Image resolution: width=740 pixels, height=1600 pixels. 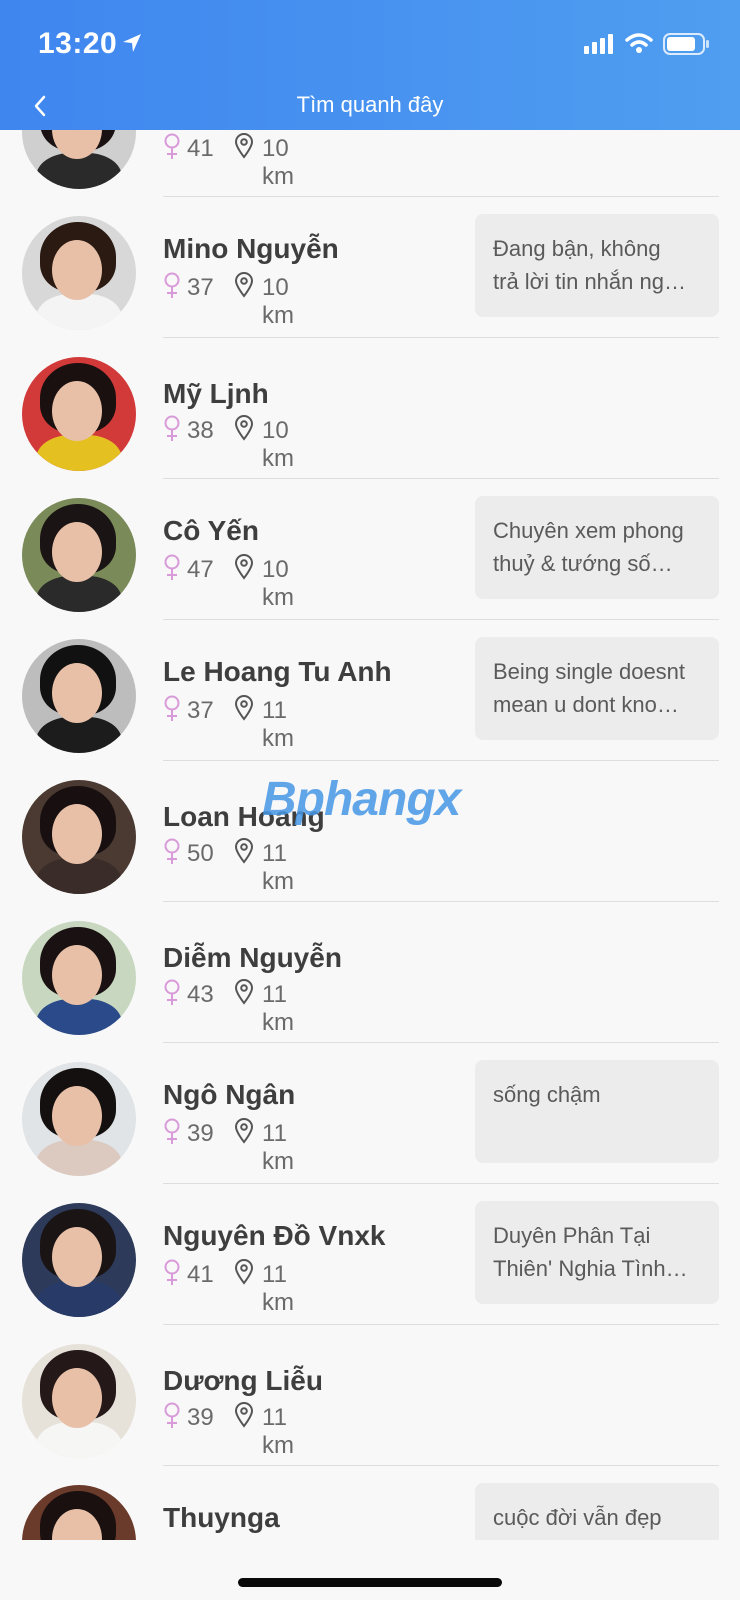 I want to click on location-arrow-icon, so click(x=132, y=43).